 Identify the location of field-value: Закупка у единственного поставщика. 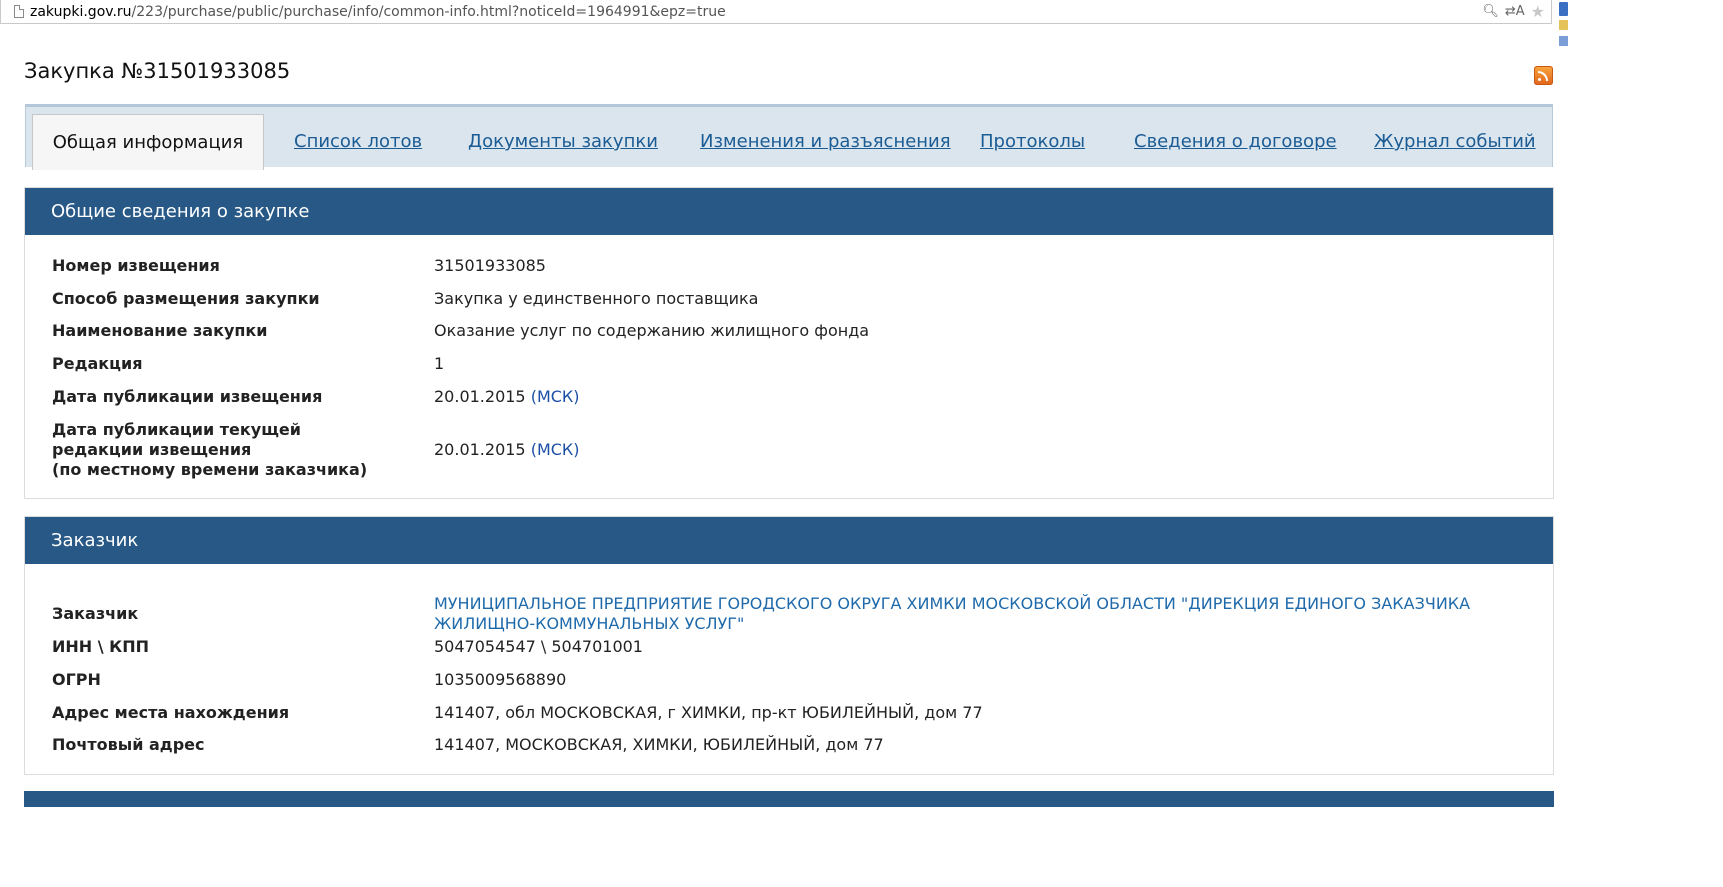
(596, 298).